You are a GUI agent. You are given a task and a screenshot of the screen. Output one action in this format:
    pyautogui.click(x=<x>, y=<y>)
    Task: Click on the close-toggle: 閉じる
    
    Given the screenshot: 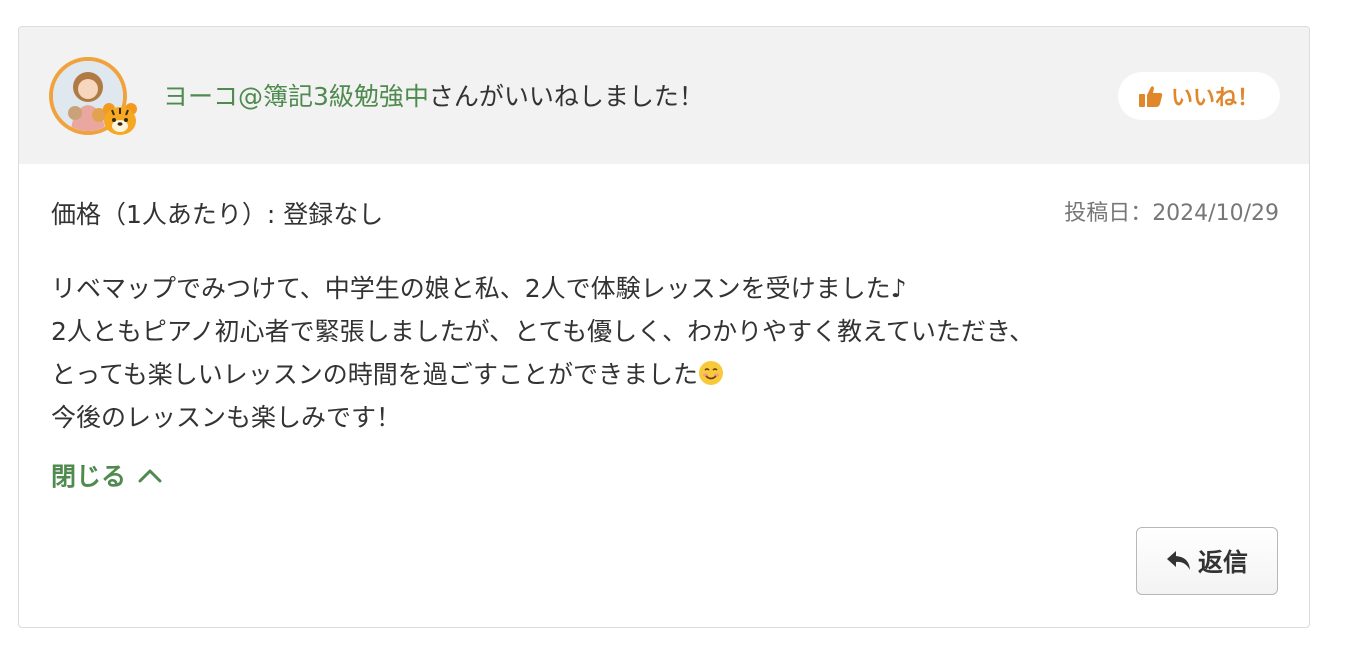 What is the action you would take?
    pyautogui.click(x=106, y=475)
    